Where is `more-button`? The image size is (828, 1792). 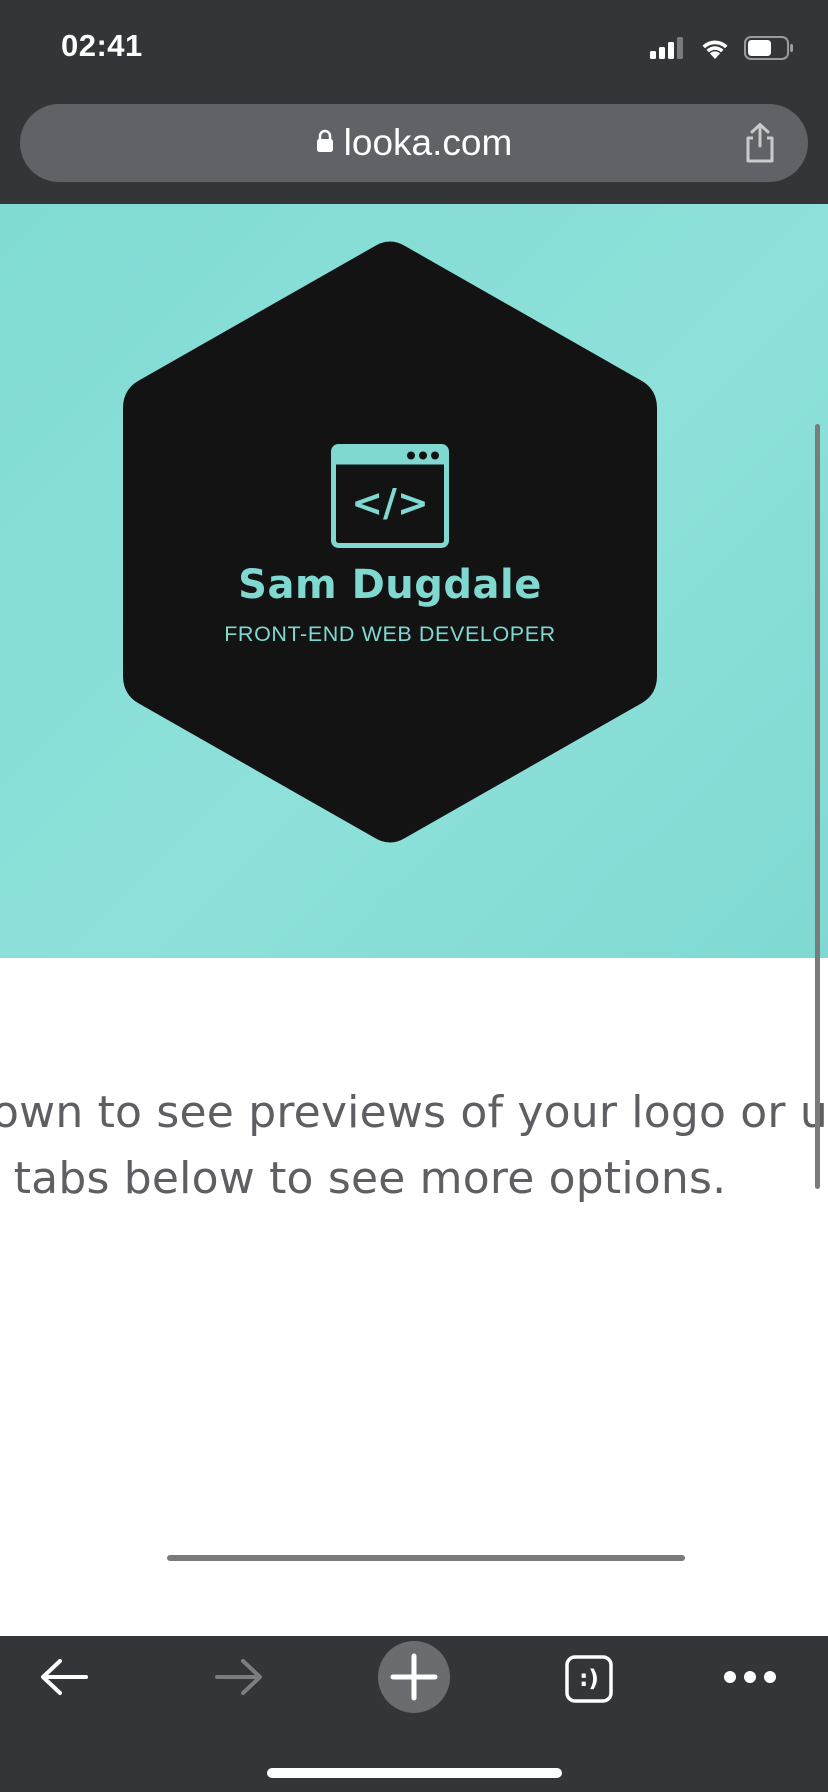
more-button is located at coordinates (750, 1679).